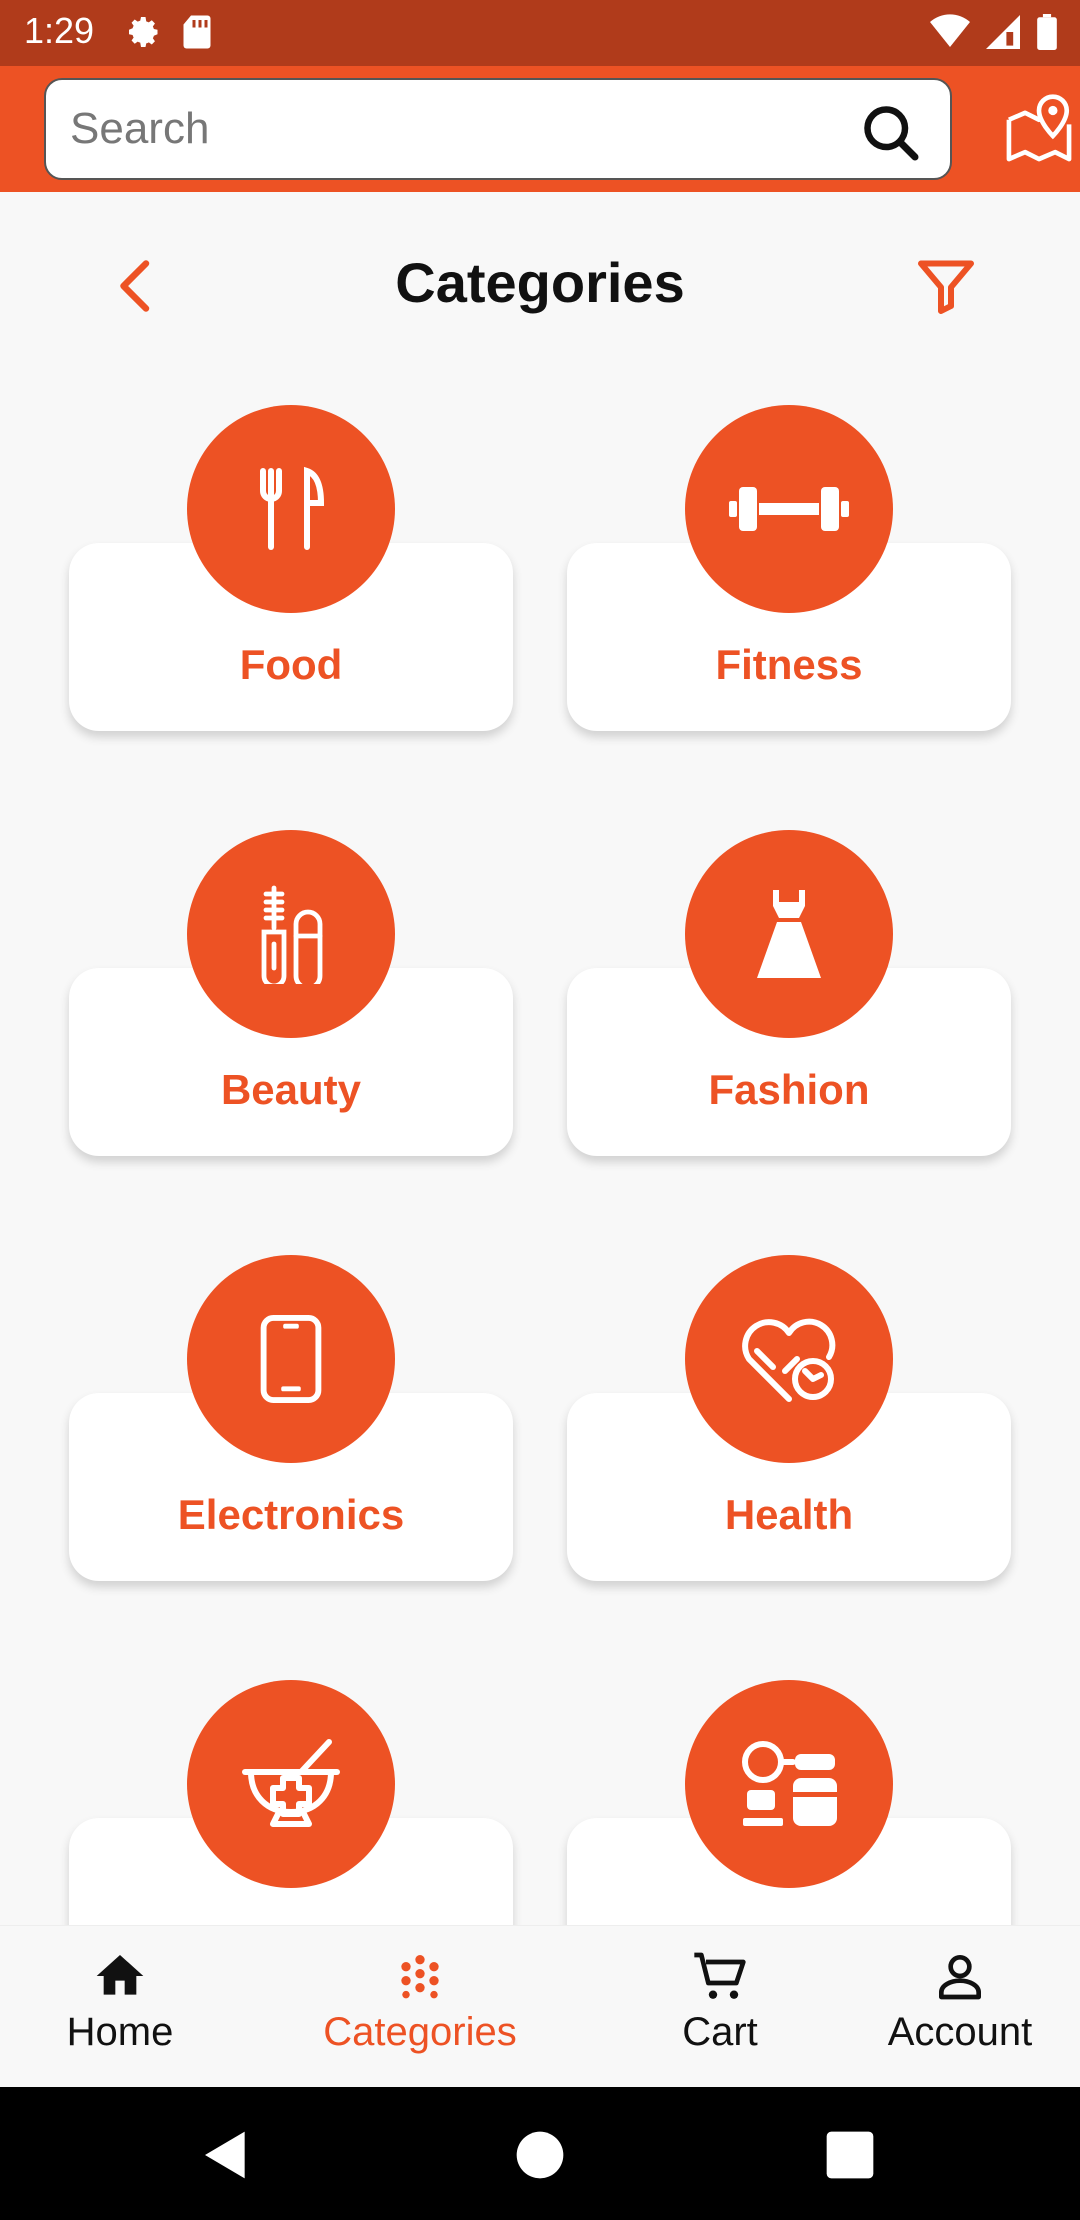 Image resolution: width=1080 pixels, height=2220 pixels. I want to click on wifi-icon, so click(950, 30).